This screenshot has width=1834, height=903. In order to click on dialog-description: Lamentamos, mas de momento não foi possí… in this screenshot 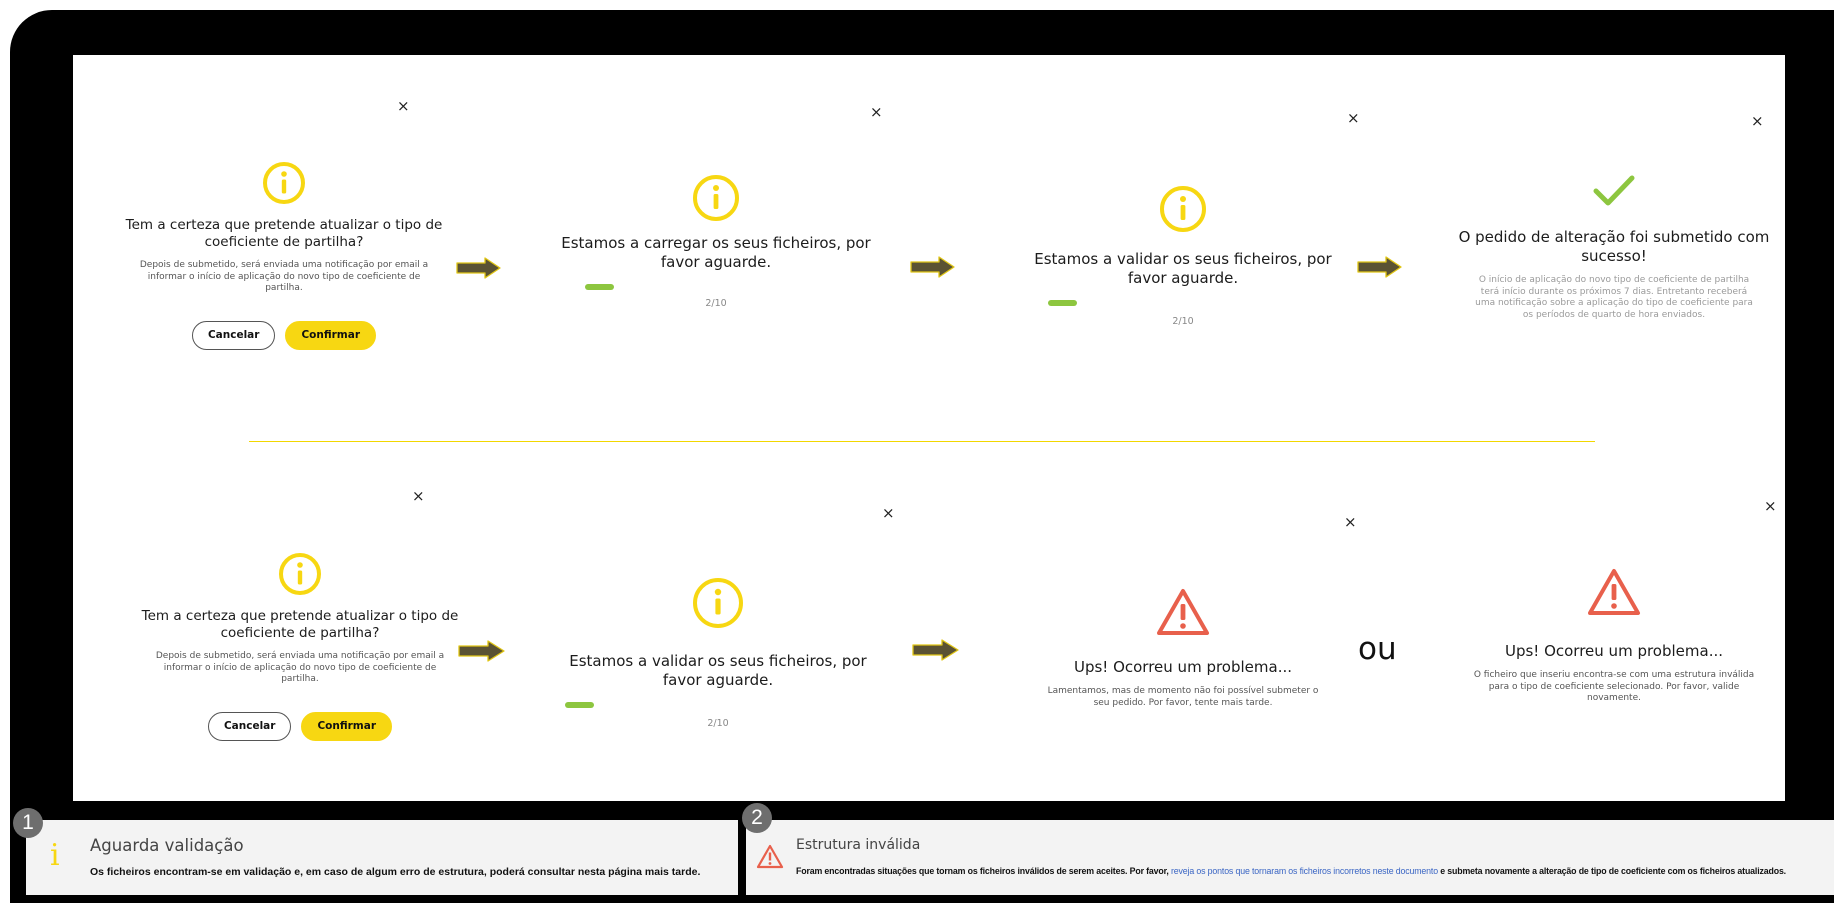, I will do `click(1183, 697)`.